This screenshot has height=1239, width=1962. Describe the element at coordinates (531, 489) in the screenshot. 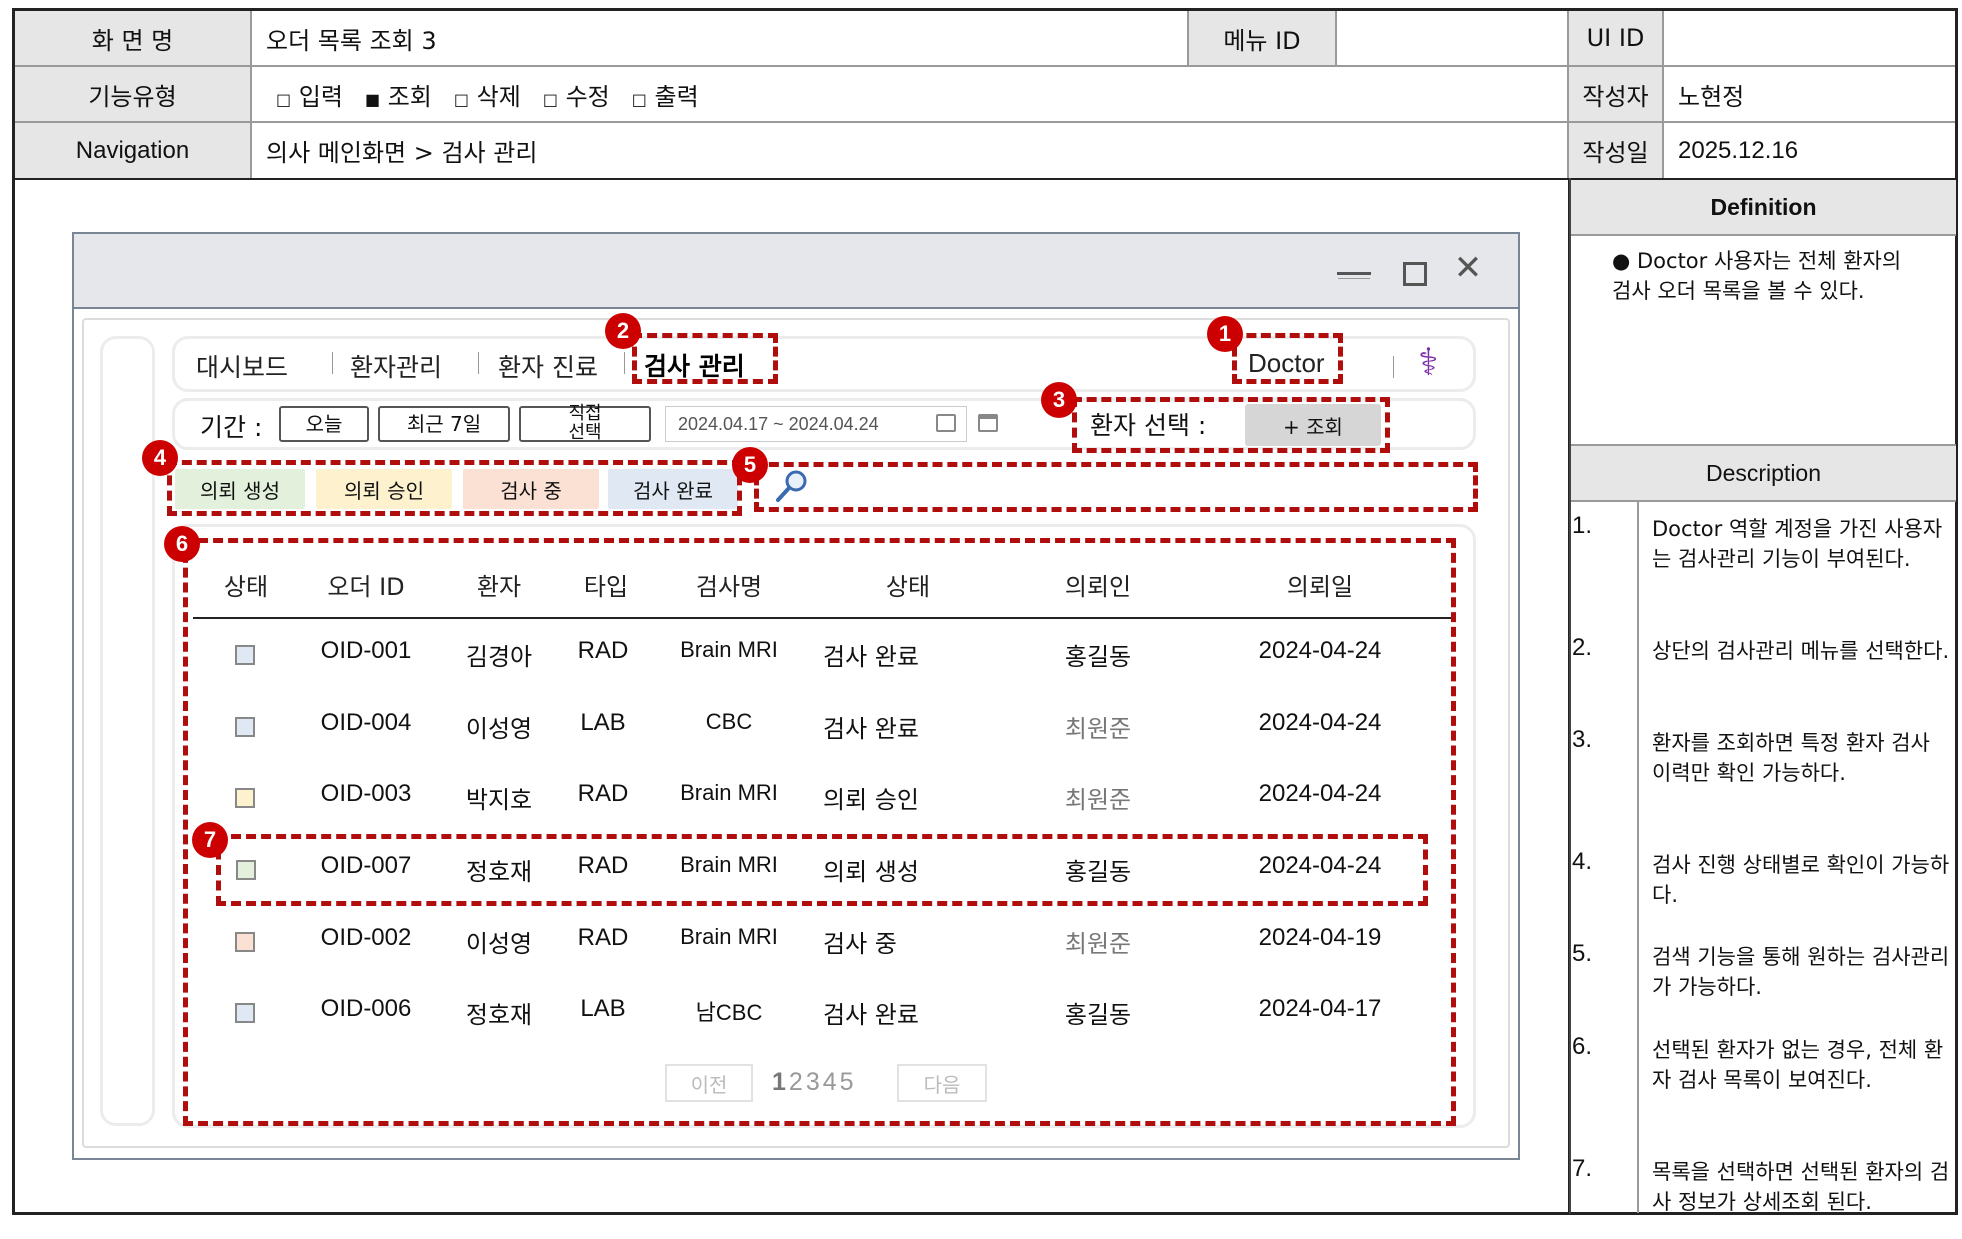

I see `chip-in-exam: 검사 중` at that location.